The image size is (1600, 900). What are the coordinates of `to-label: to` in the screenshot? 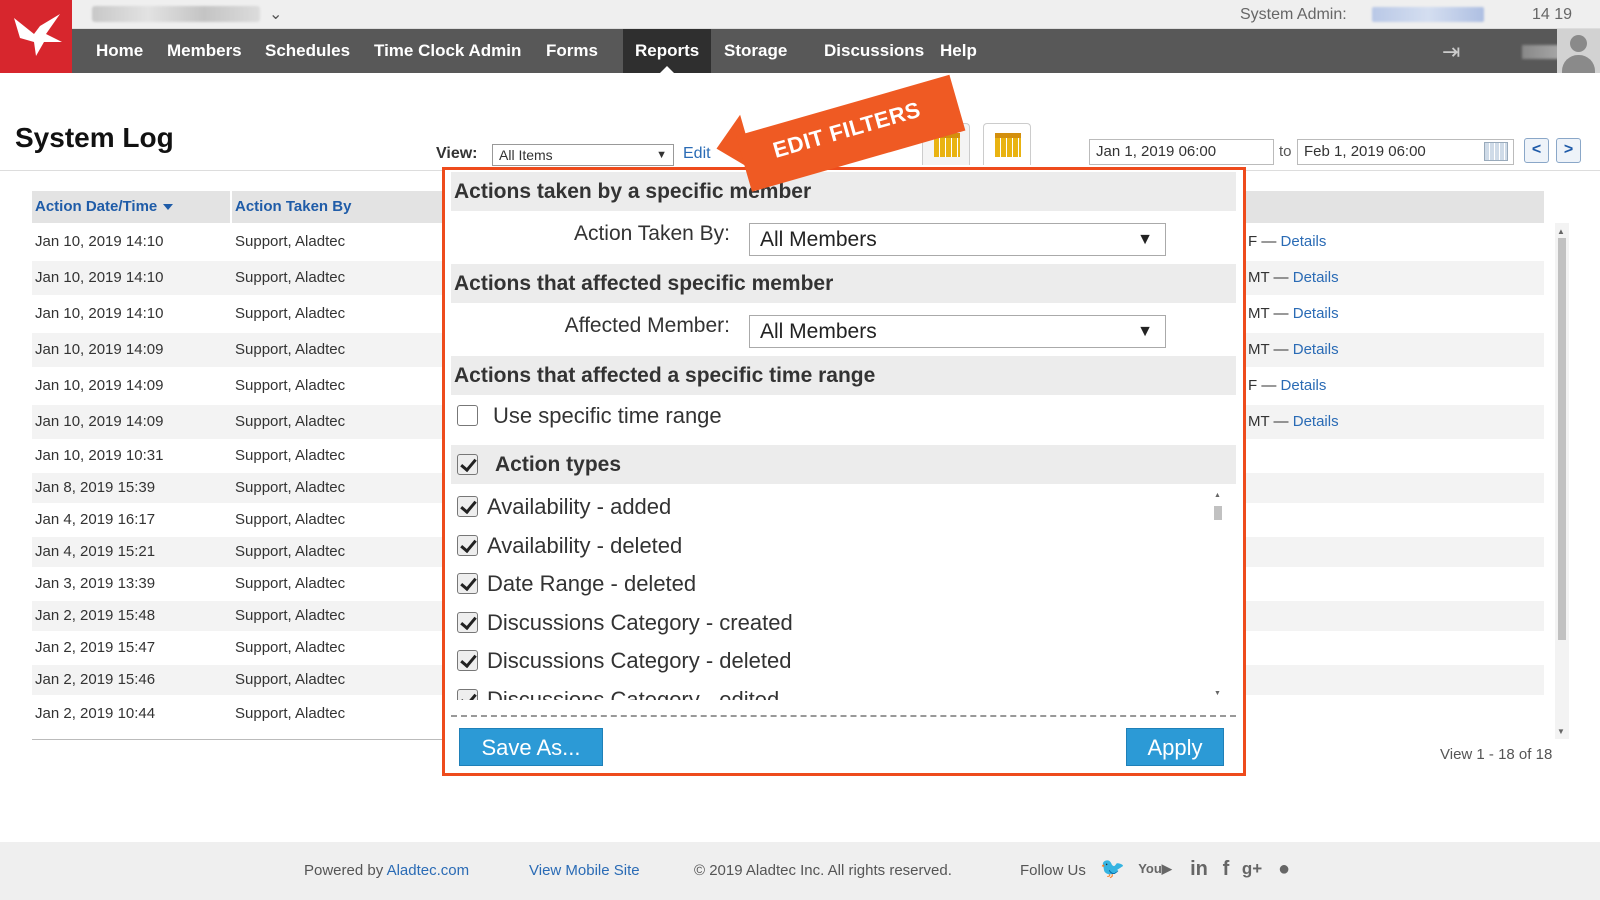 It's located at (1285, 151).